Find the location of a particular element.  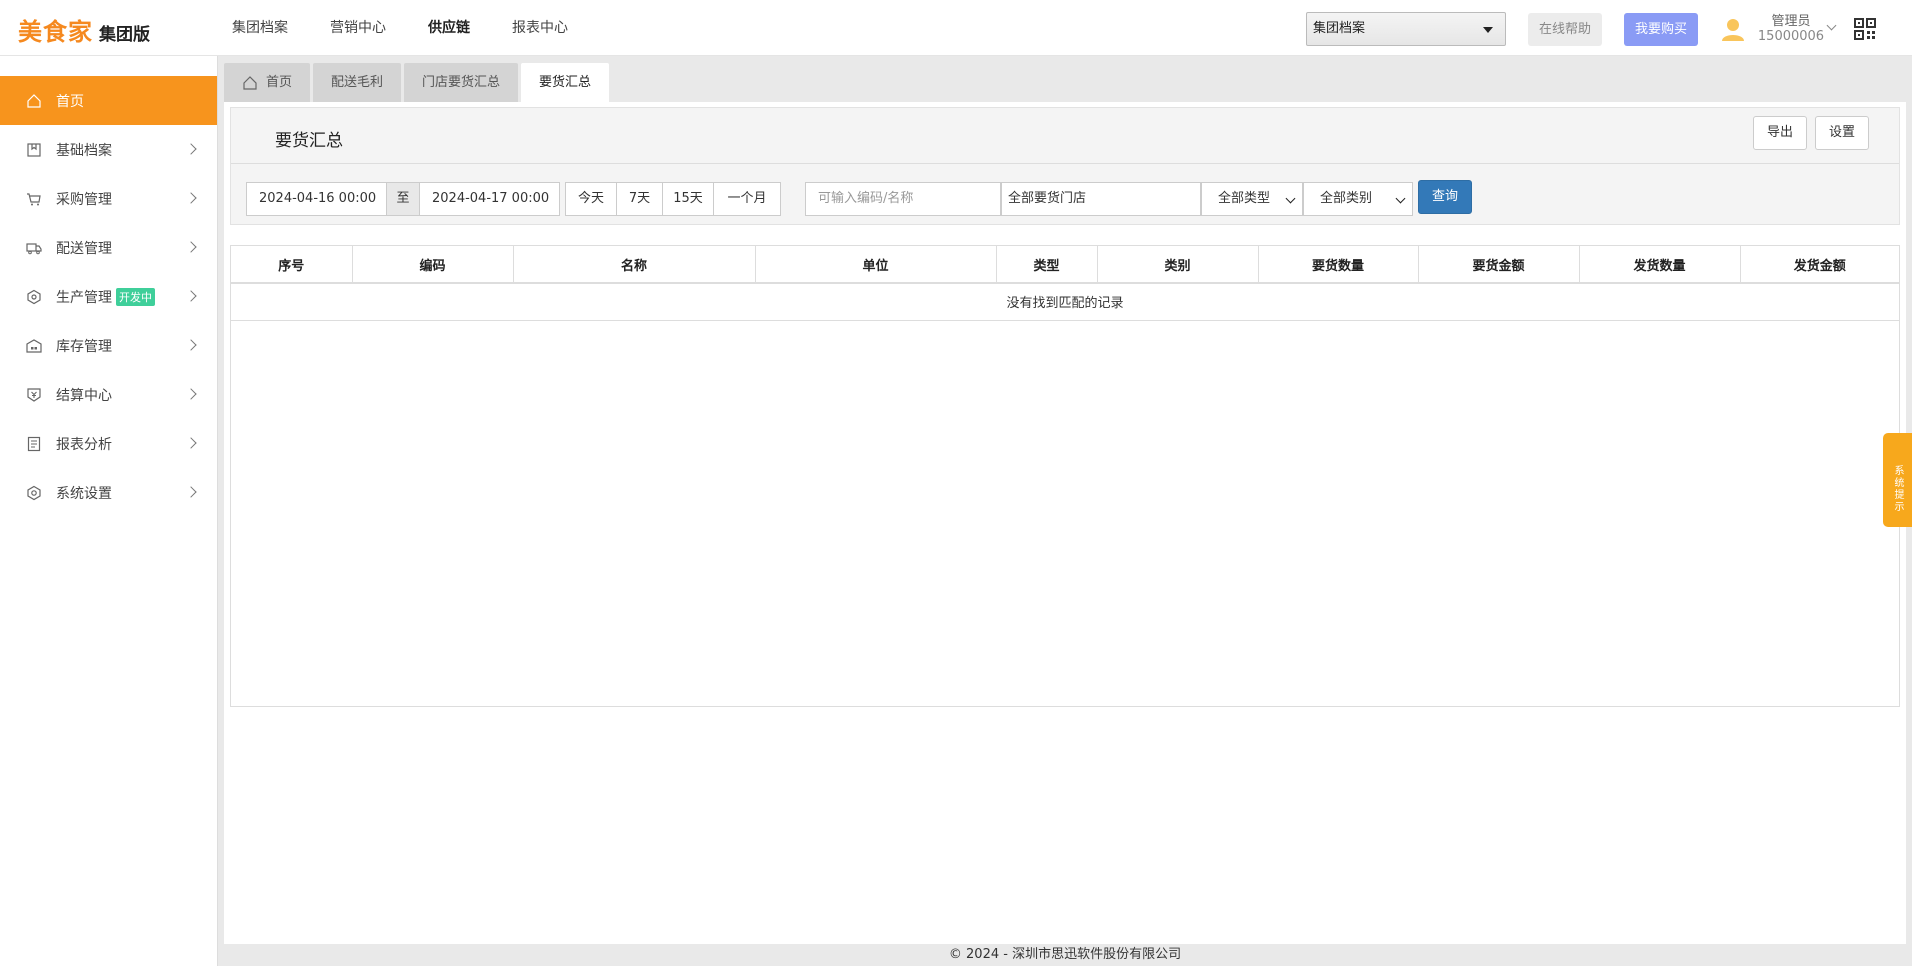

quick-range-month: 一个月 is located at coordinates (747, 199).